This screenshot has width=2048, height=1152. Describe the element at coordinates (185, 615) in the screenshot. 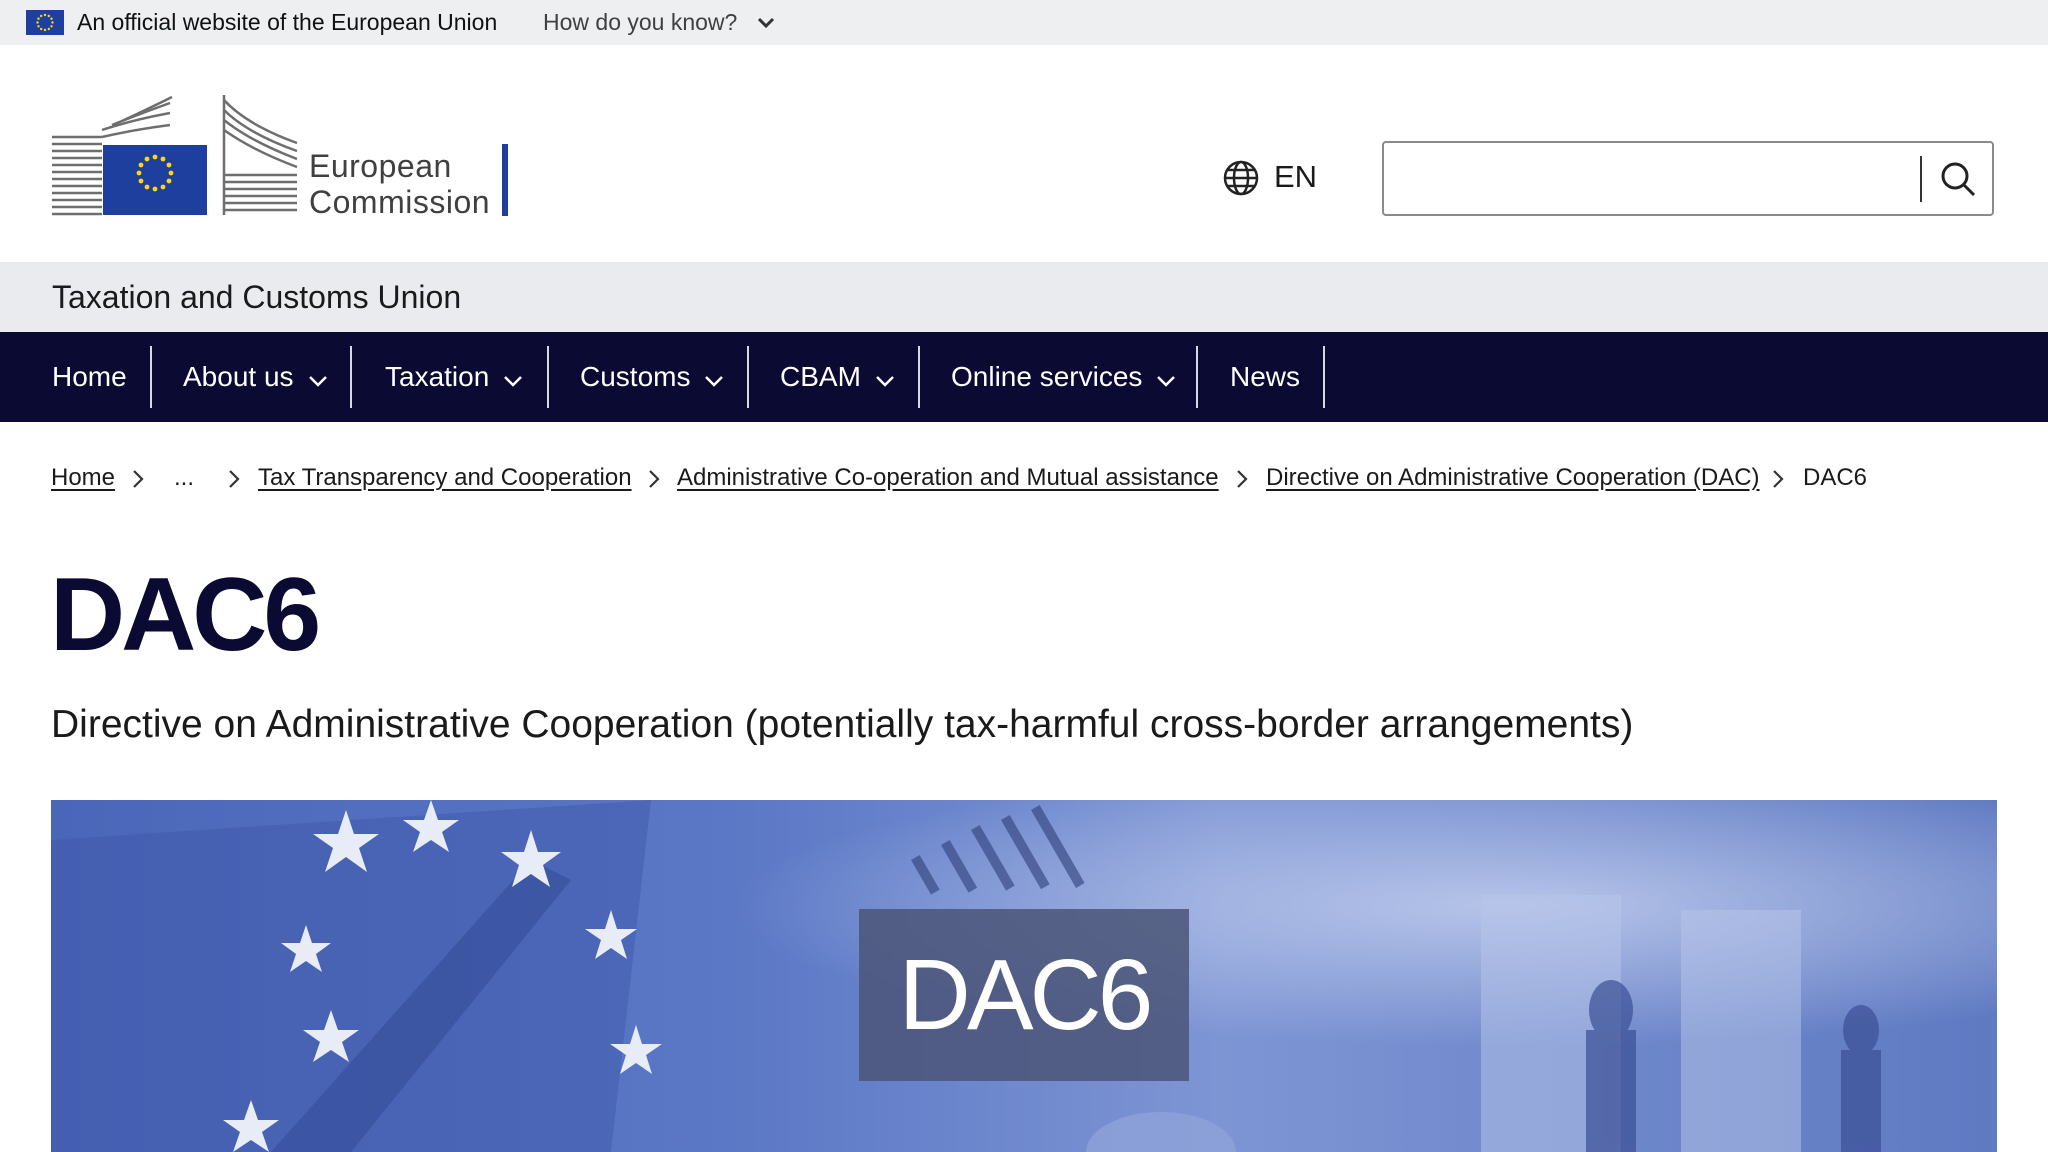

I see `page-title: DAC6` at that location.